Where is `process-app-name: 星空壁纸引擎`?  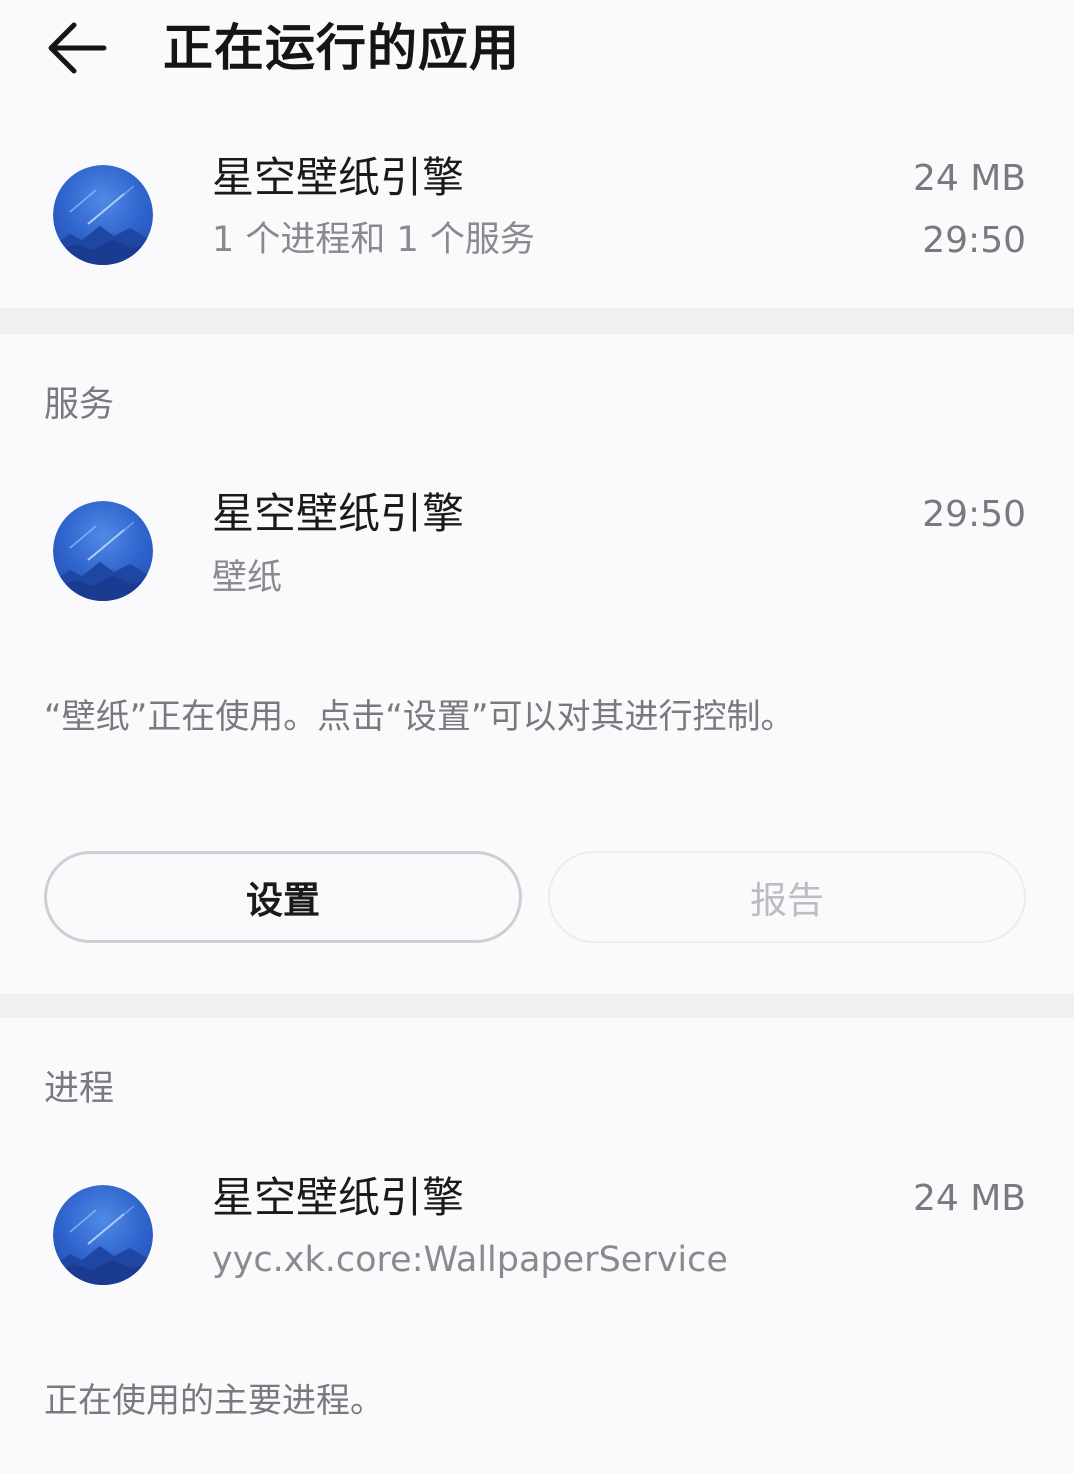 process-app-name: 星空壁纸引擎 is located at coordinates (338, 1197).